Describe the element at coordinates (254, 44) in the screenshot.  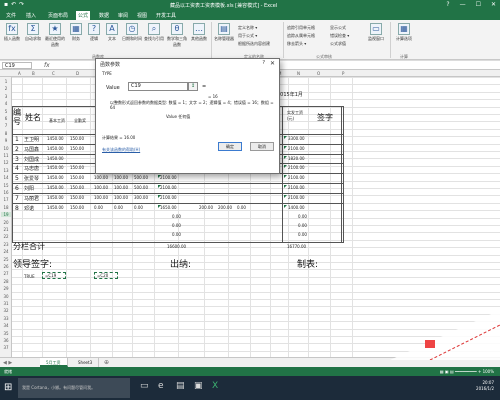
I see `create-from-selection-button: 根据所选内容创建` at that location.